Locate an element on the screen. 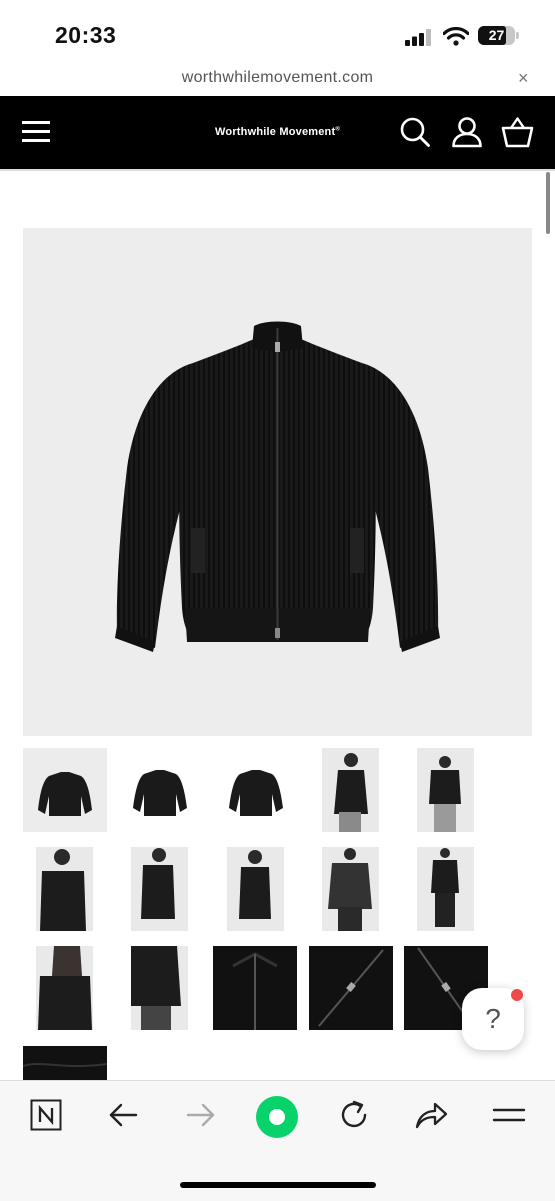  forward-arrow-icon is located at coordinates (201, 1115).